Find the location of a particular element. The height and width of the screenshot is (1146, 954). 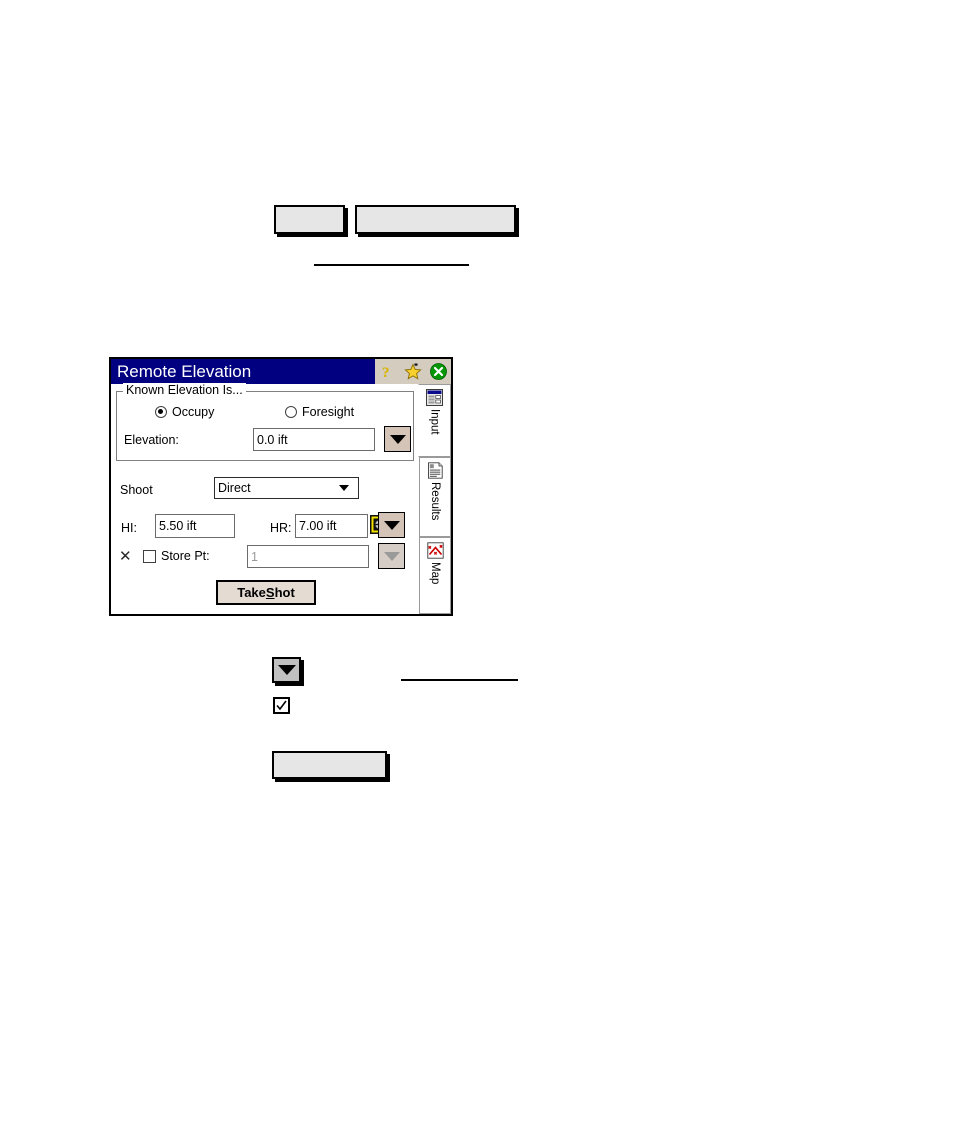

legend-dropdown-button is located at coordinates (286, 670).